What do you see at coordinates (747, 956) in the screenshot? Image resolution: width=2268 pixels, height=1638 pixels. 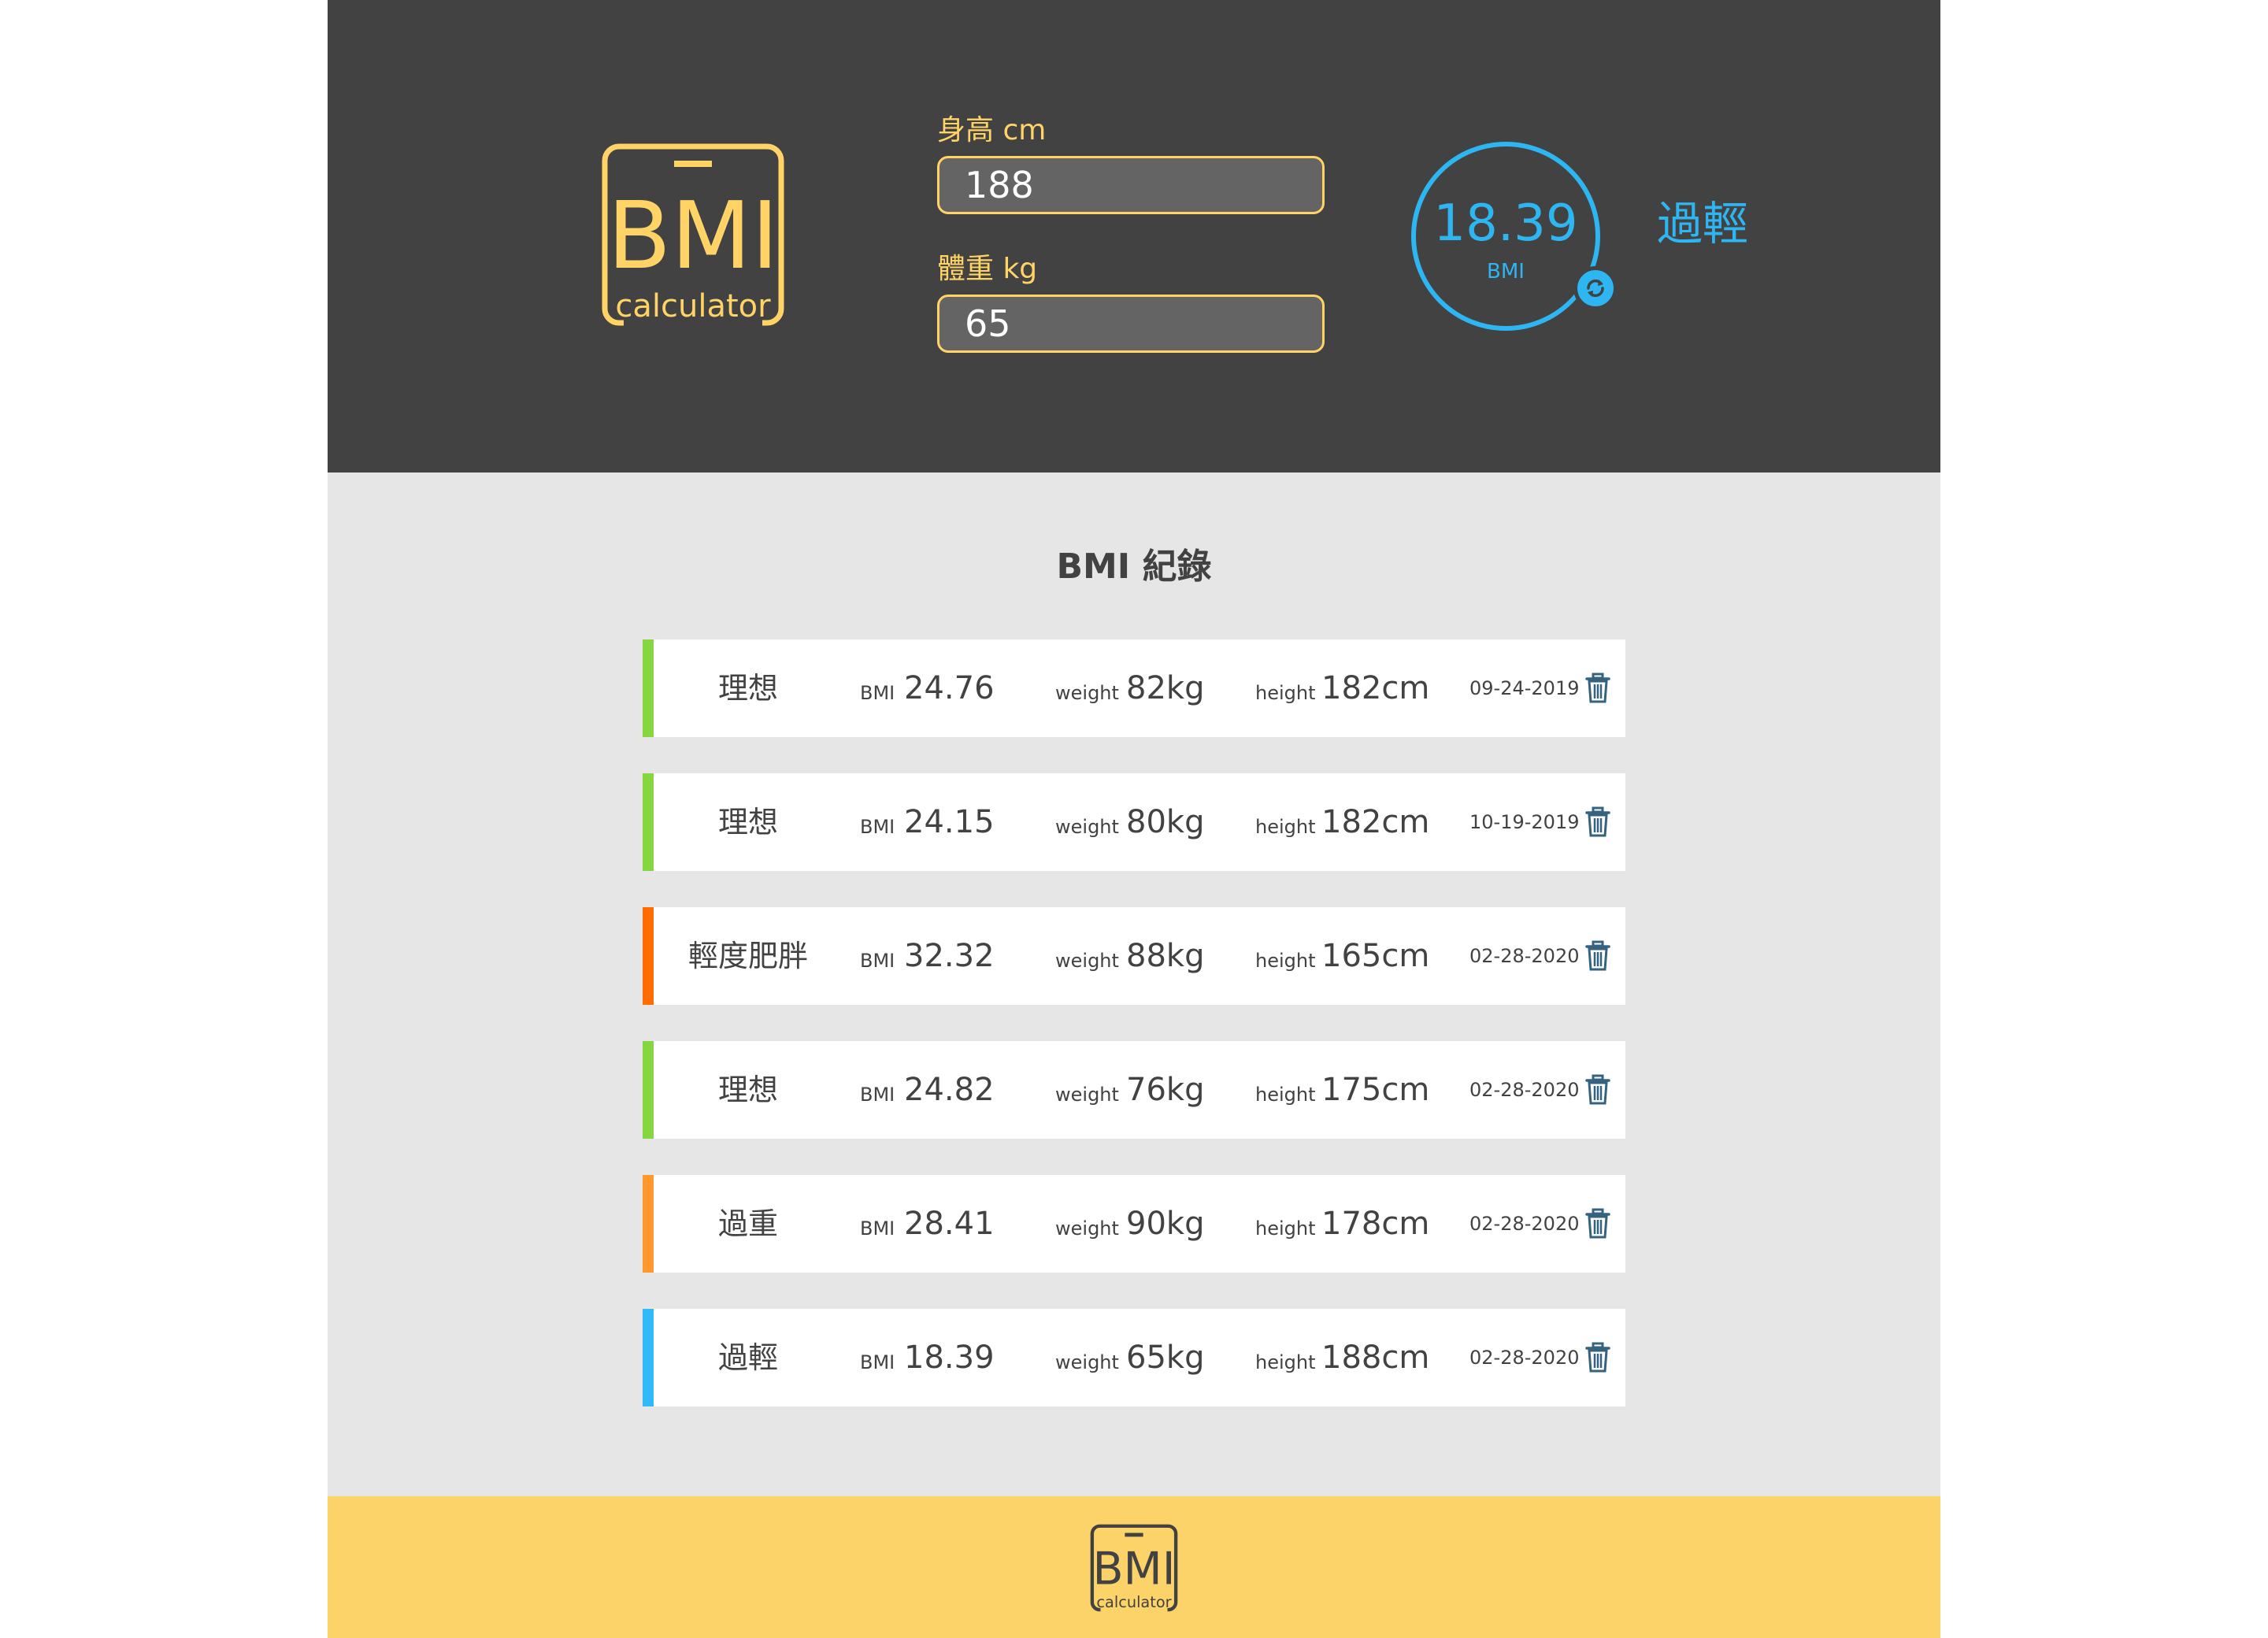 I see `record-status: 輕度肥胖` at bounding box center [747, 956].